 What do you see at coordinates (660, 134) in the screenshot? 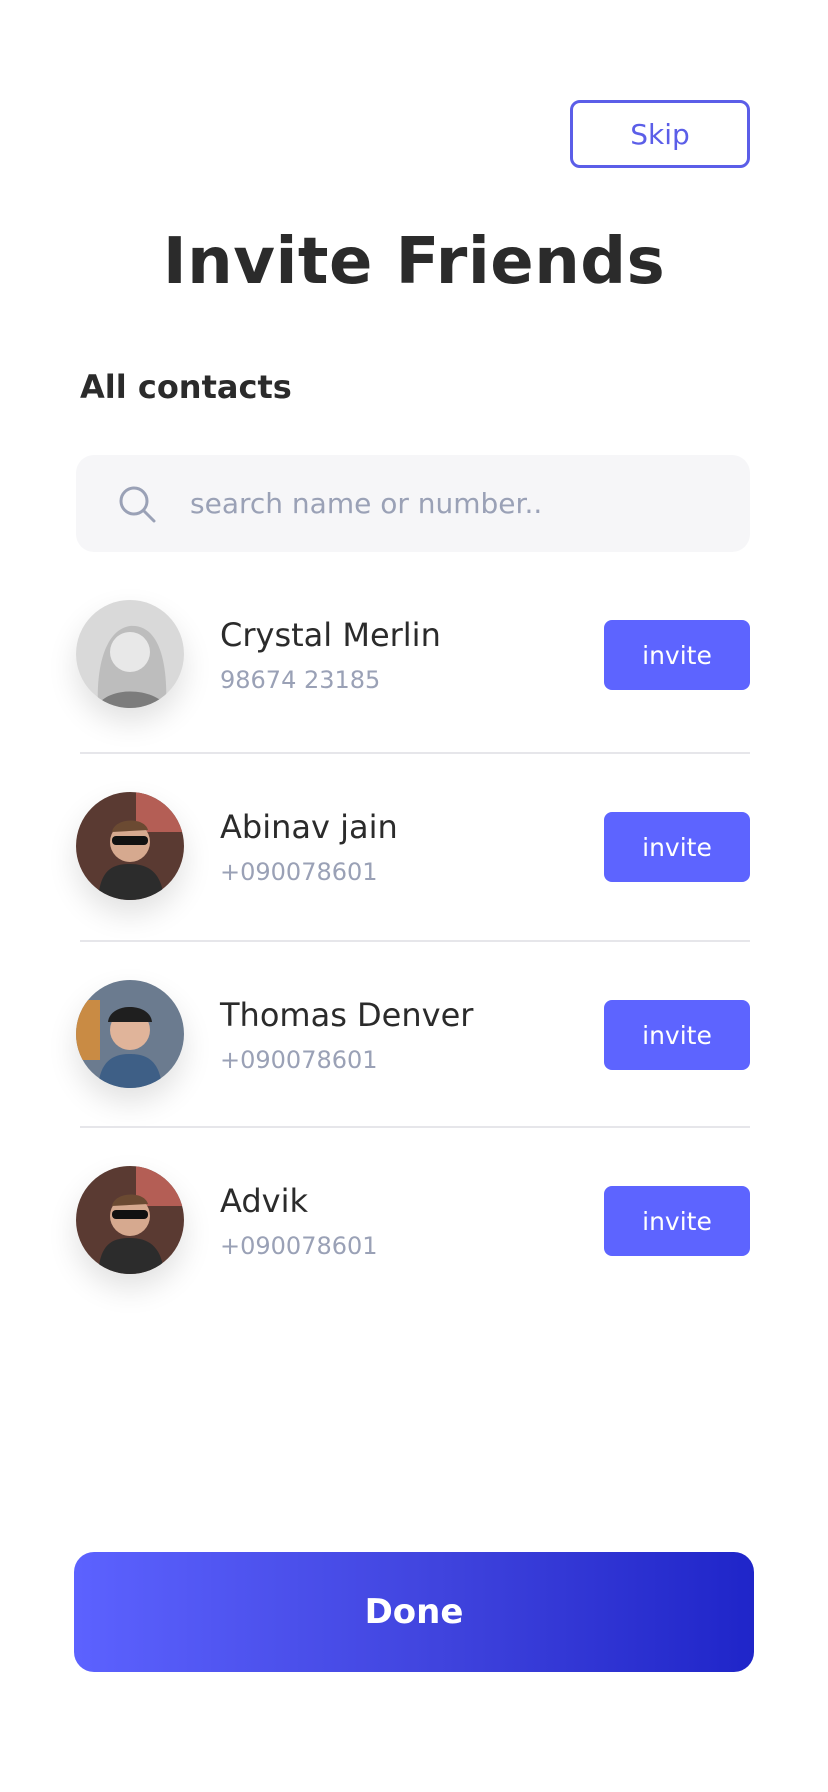
I see `skip-button: Skip` at bounding box center [660, 134].